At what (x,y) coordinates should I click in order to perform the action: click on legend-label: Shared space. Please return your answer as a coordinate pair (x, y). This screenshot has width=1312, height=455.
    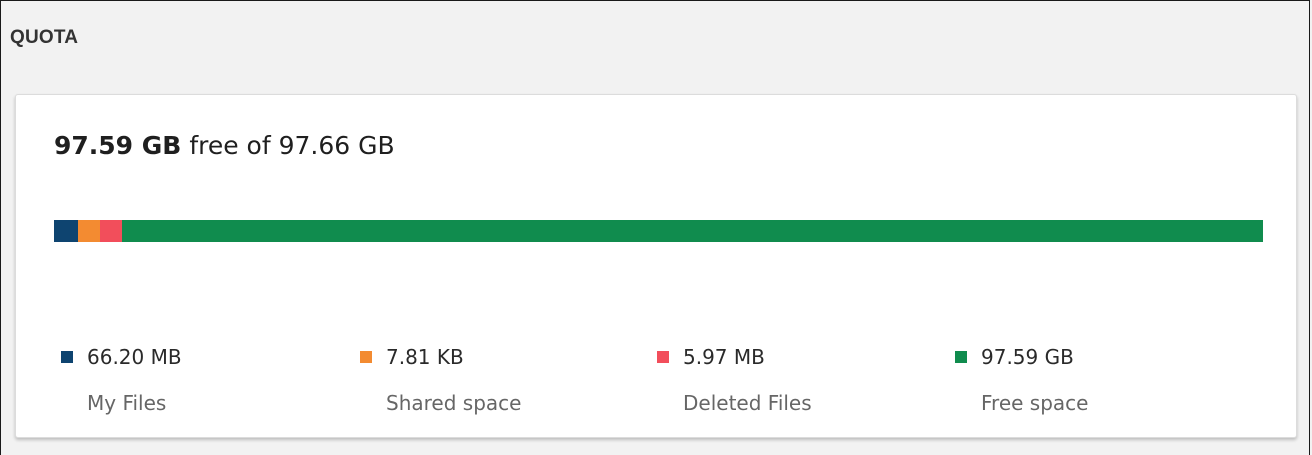
    Looking at the image, I should click on (454, 403).